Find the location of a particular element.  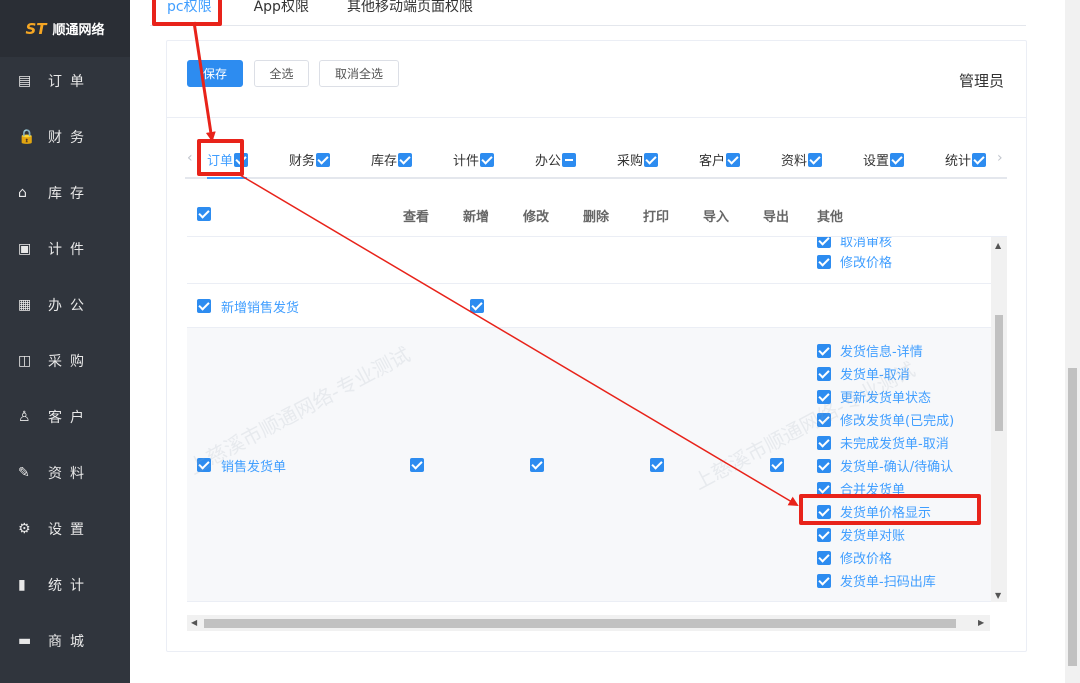

sidebar-item-label: 办公 is located at coordinates (70, 306).